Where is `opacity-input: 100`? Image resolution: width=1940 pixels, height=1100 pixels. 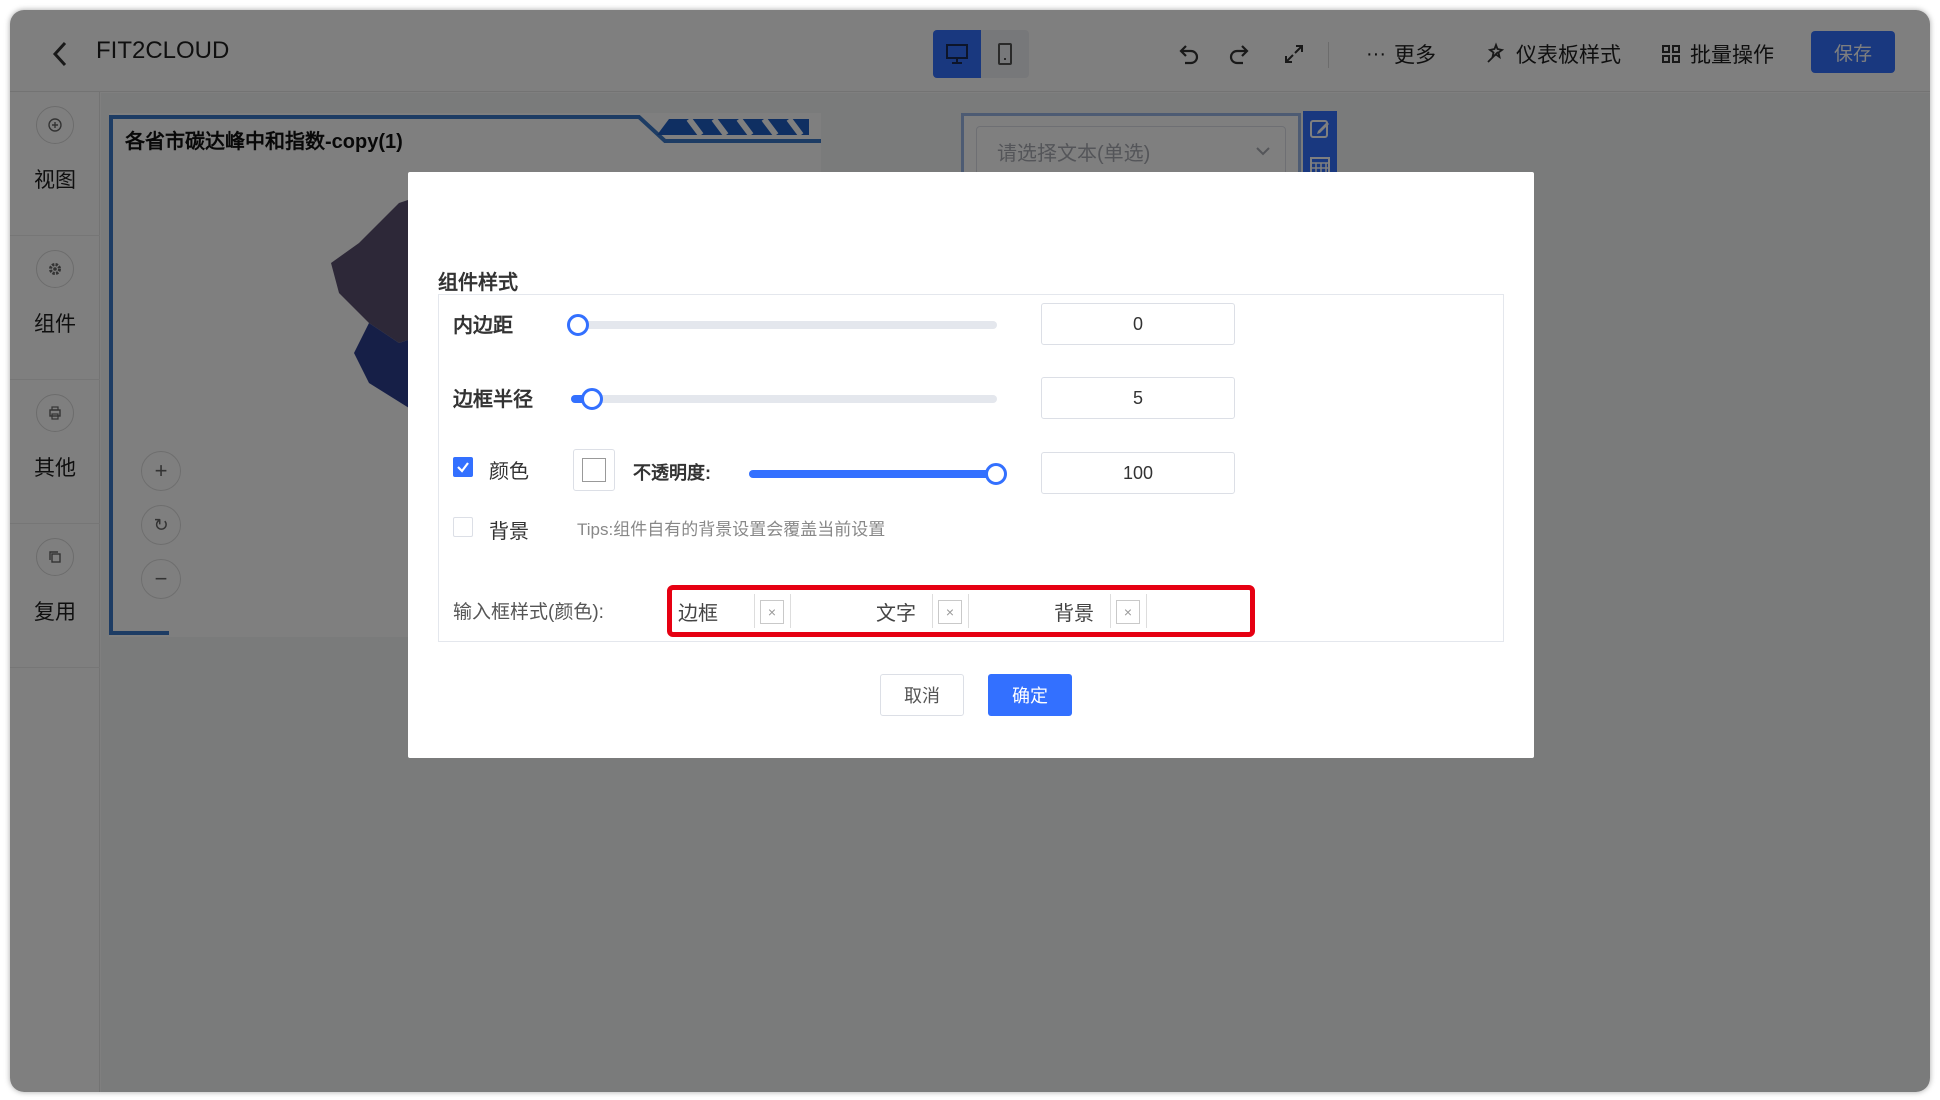 opacity-input: 100 is located at coordinates (1138, 473).